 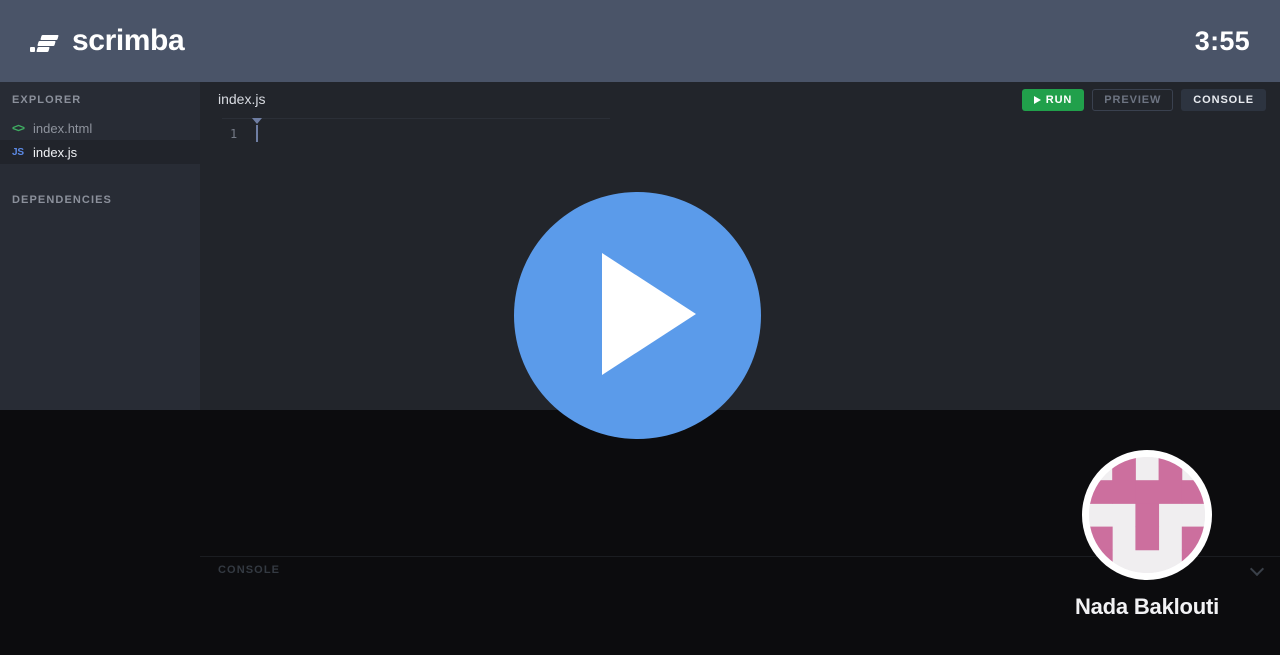 What do you see at coordinates (1059, 100) in the screenshot?
I see `run-button-label: RUN` at bounding box center [1059, 100].